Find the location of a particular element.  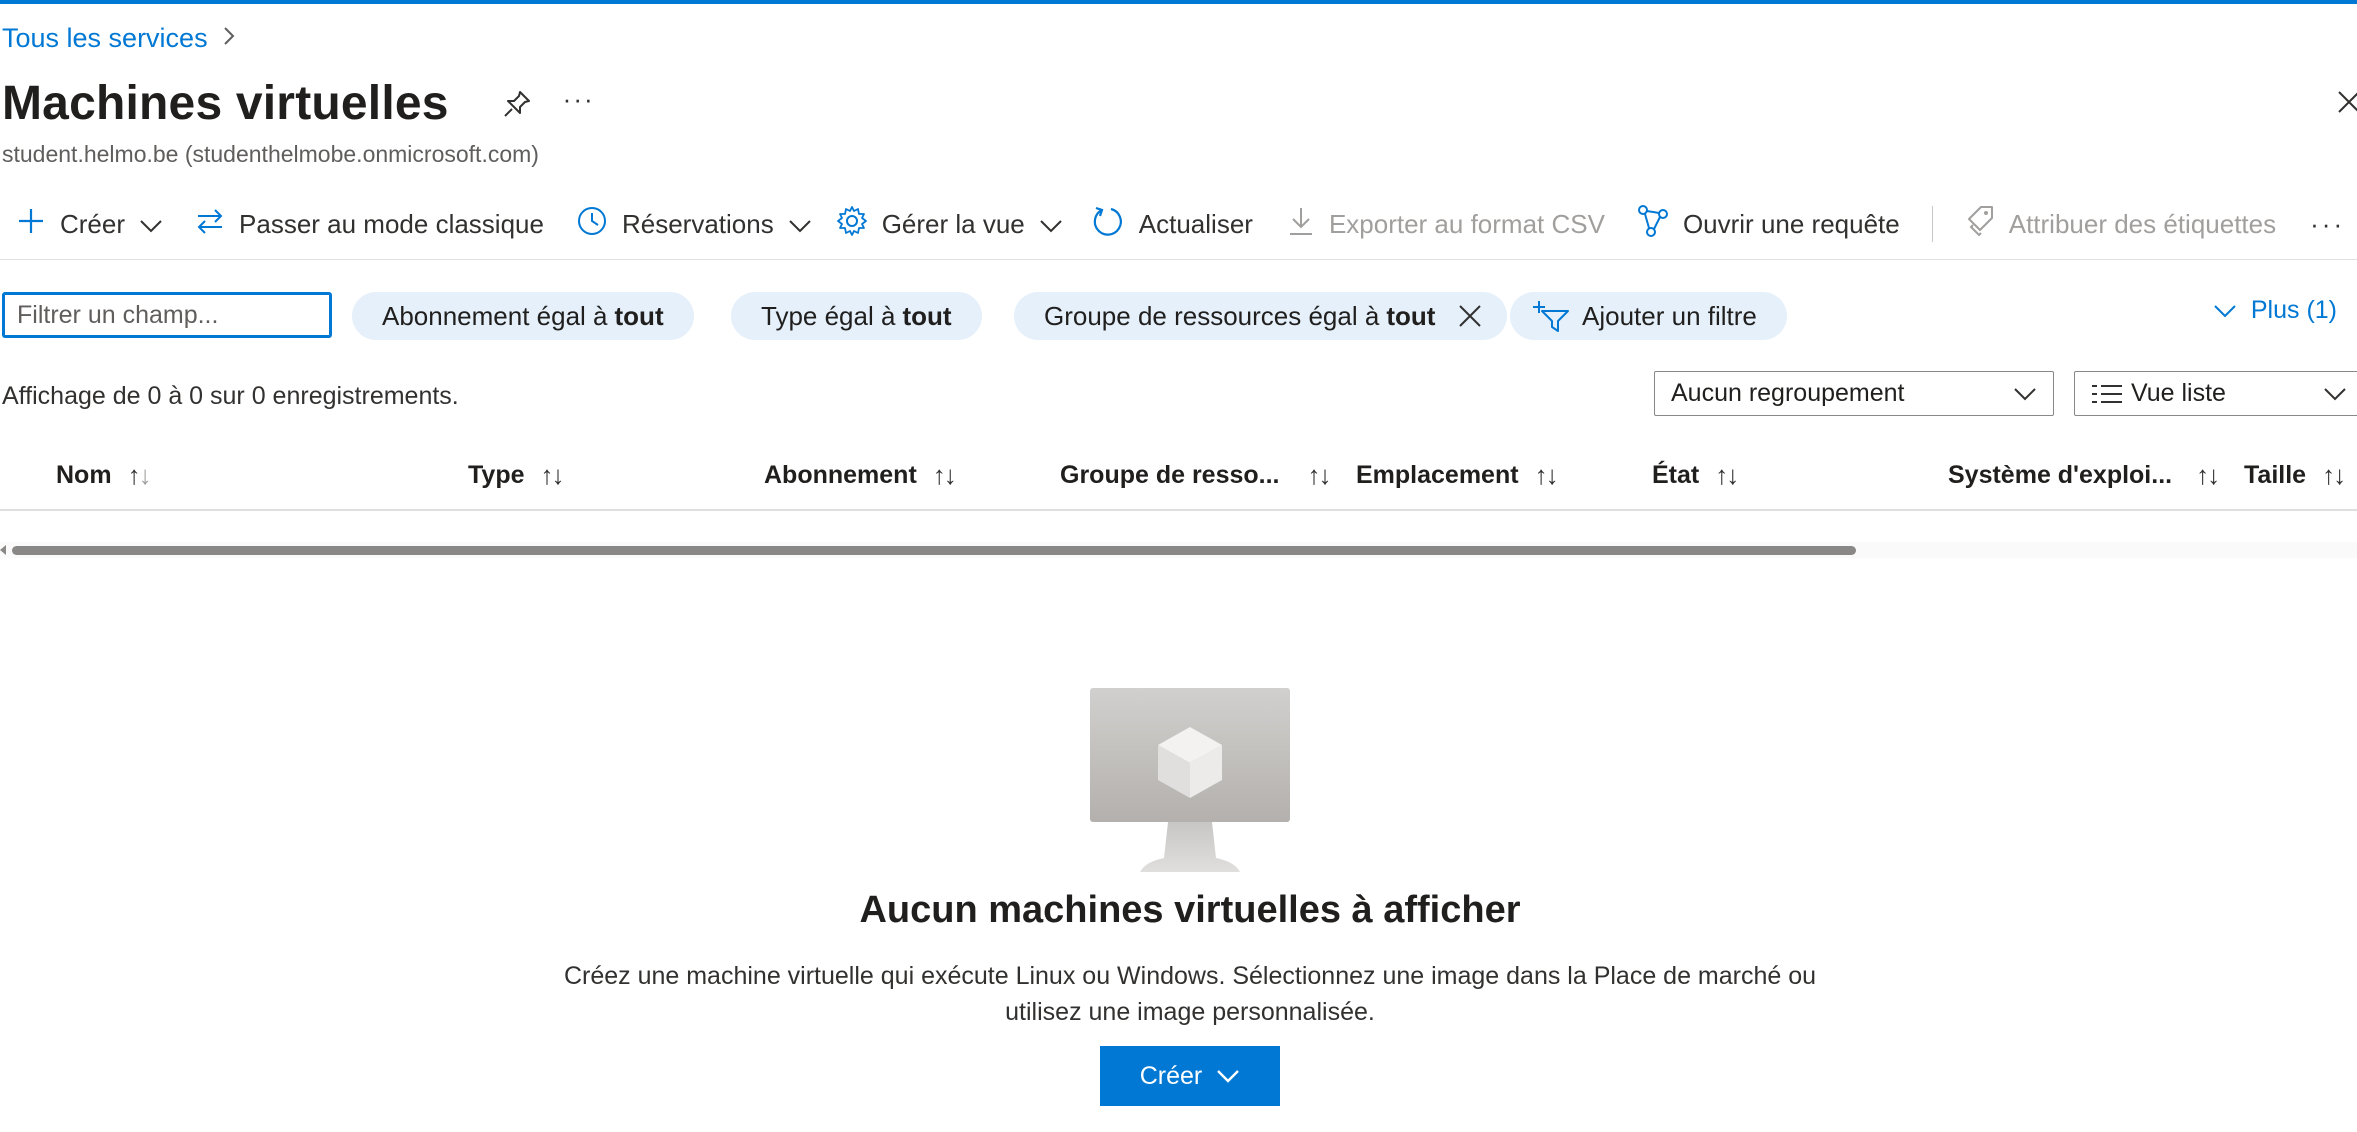

refresh-icon is located at coordinates (1108, 224).